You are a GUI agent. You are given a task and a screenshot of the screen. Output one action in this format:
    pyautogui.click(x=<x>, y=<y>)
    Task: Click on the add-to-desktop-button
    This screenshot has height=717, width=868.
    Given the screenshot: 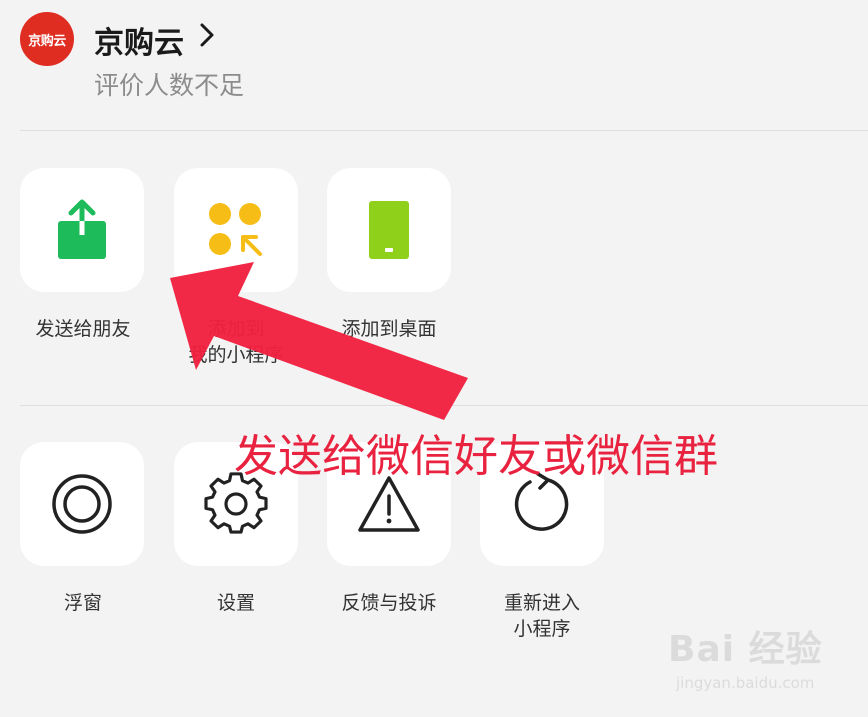 What is the action you would take?
    pyautogui.click(x=389, y=230)
    